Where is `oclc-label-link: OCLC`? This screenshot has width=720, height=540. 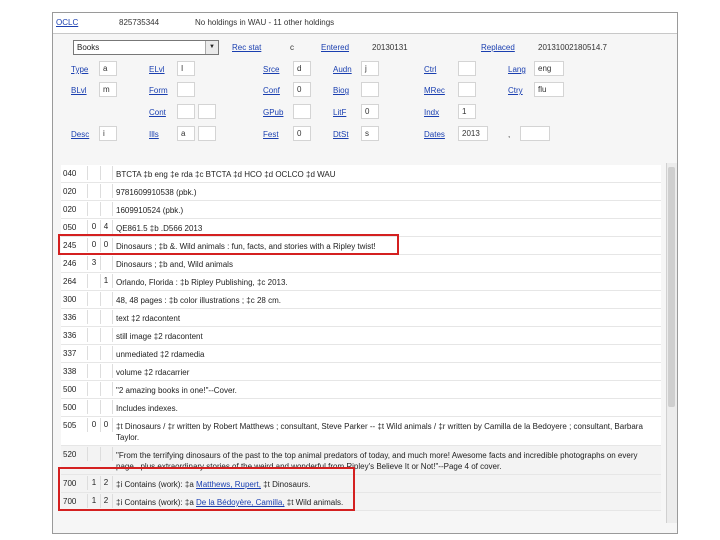
oclc-label-link: OCLC is located at coordinates (67, 22).